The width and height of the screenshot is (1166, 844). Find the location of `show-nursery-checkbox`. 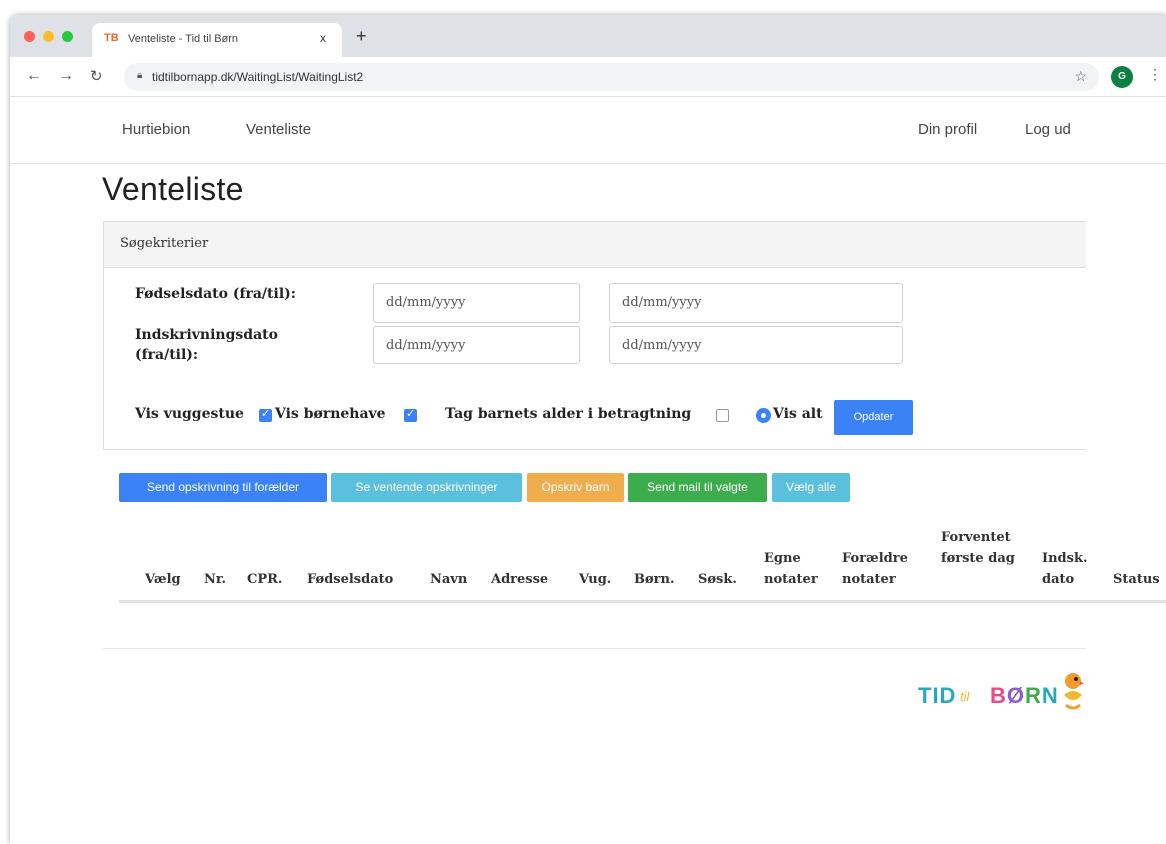

show-nursery-checkbox is located at coordinates (265, 414).